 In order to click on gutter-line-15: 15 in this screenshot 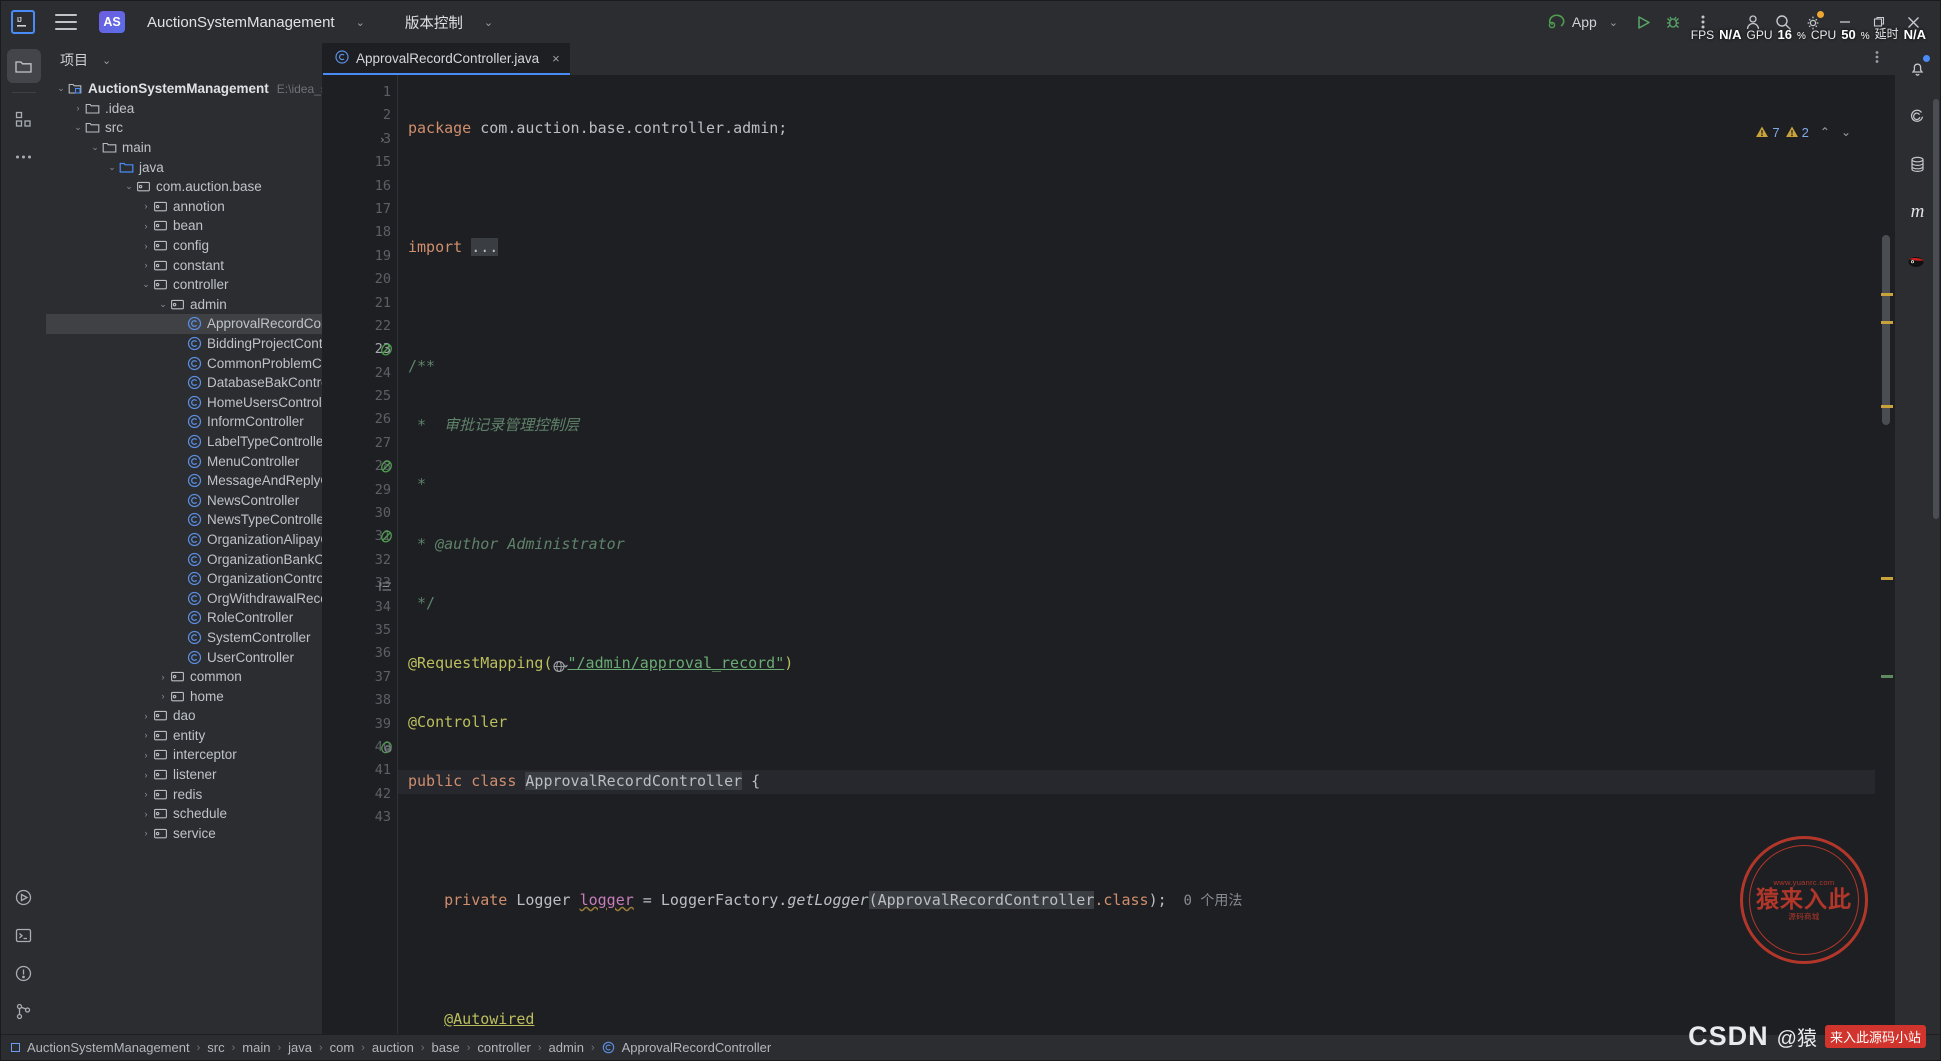, I will do `click(360, 162)`.